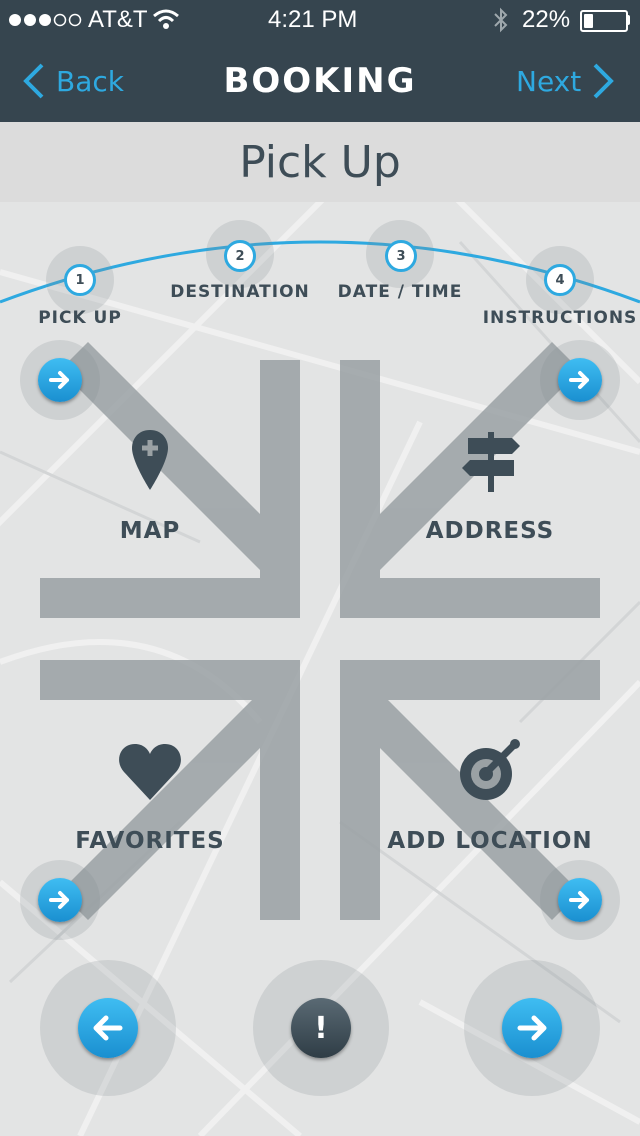 The image size is (640, 1136). What do you see at coordinates (588, 21) in the screenshot?
I see `battery-level` at bounding box center [588, 21].